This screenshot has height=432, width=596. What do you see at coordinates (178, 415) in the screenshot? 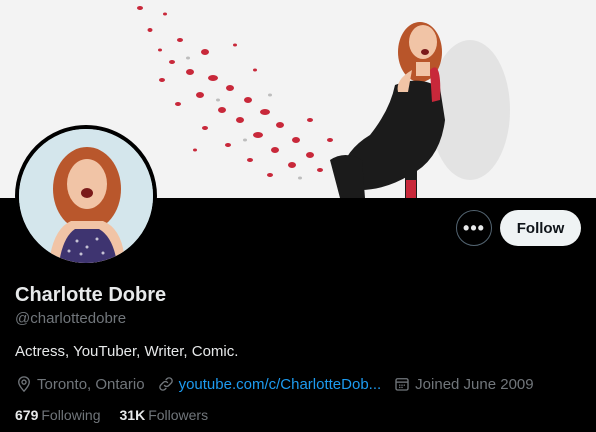
I see `followers-label: Followers` at bounding box center [178, 415].